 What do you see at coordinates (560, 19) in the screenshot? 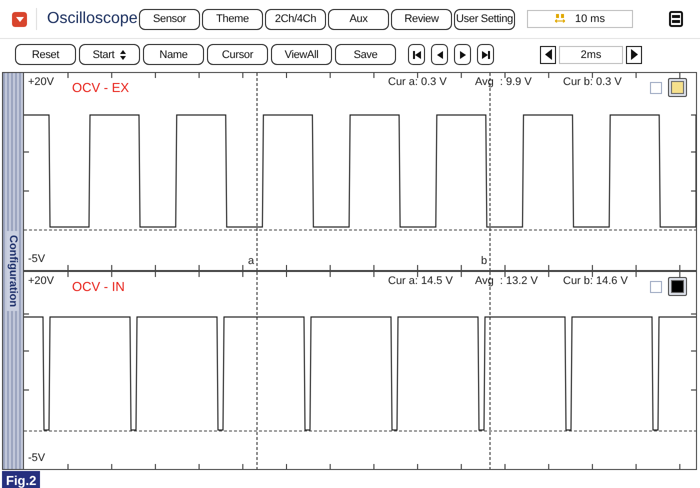
I see `scale-icon` at bounding box center [560, 19].